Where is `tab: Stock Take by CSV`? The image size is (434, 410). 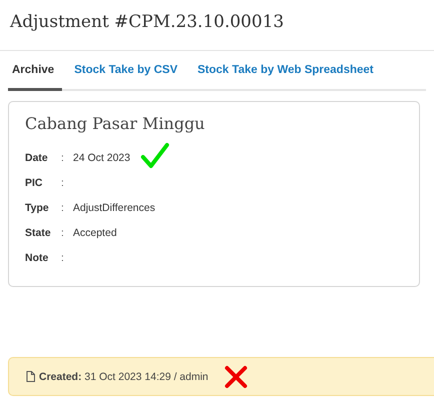
tab: Stock Take by CSV is located at coordinates (128, 71).